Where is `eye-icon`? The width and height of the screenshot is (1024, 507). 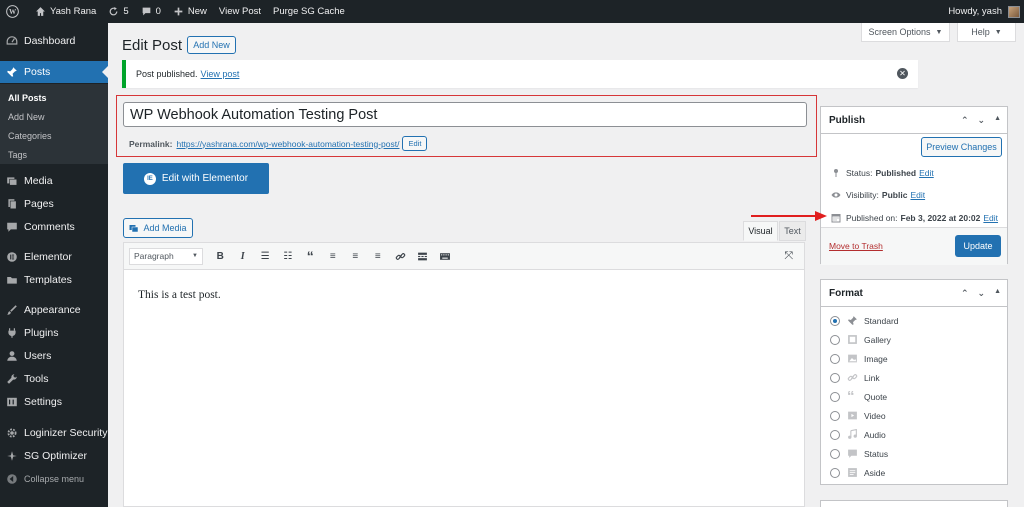
eye-icon is located at coordinates (836, 195).